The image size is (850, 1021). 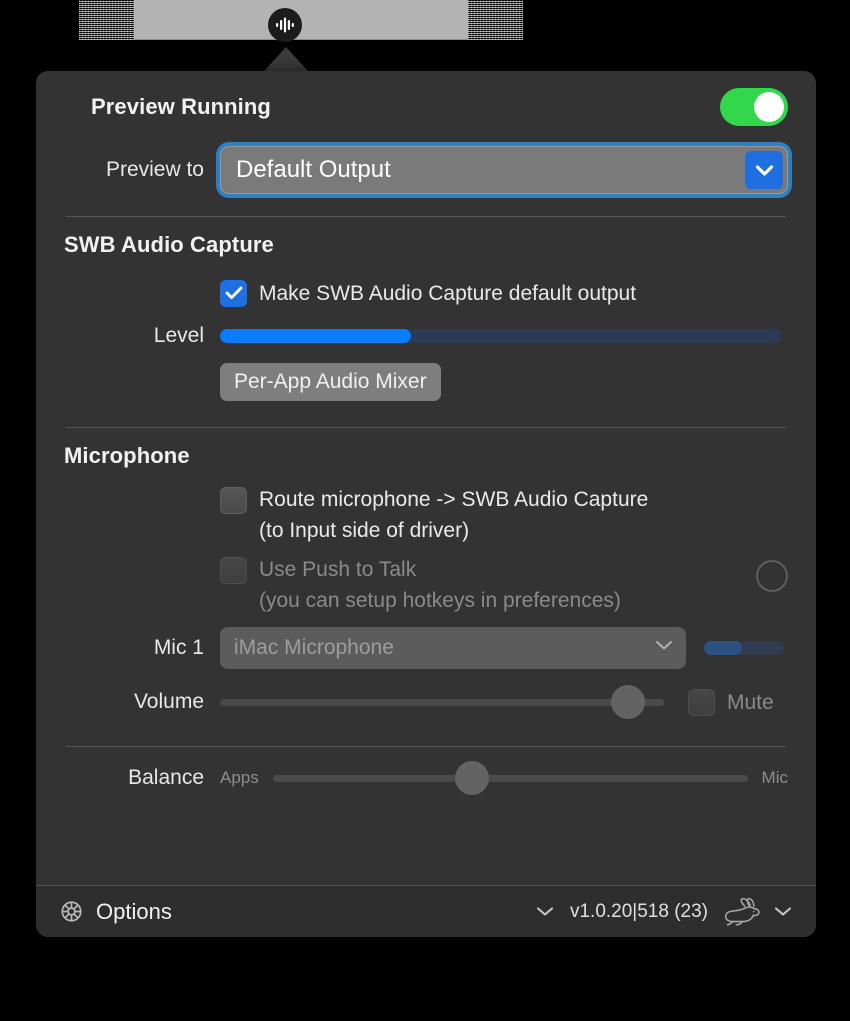 What do you see at coordinates (313, 169) in the screenshot?
I see `preview-output-value: Default Output` at bounding box center [313, 169].